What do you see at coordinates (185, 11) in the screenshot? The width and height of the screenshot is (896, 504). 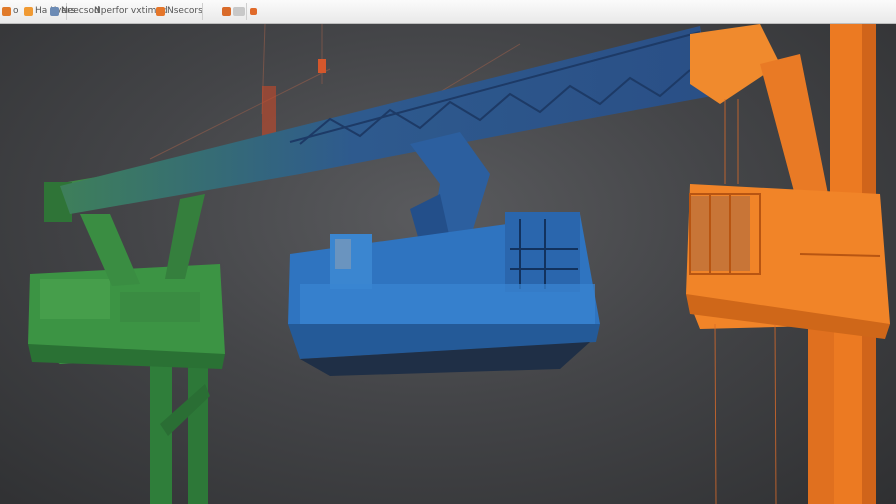 I see `toolbar-image-label: Nsecors` at bounding box center [185, 11].